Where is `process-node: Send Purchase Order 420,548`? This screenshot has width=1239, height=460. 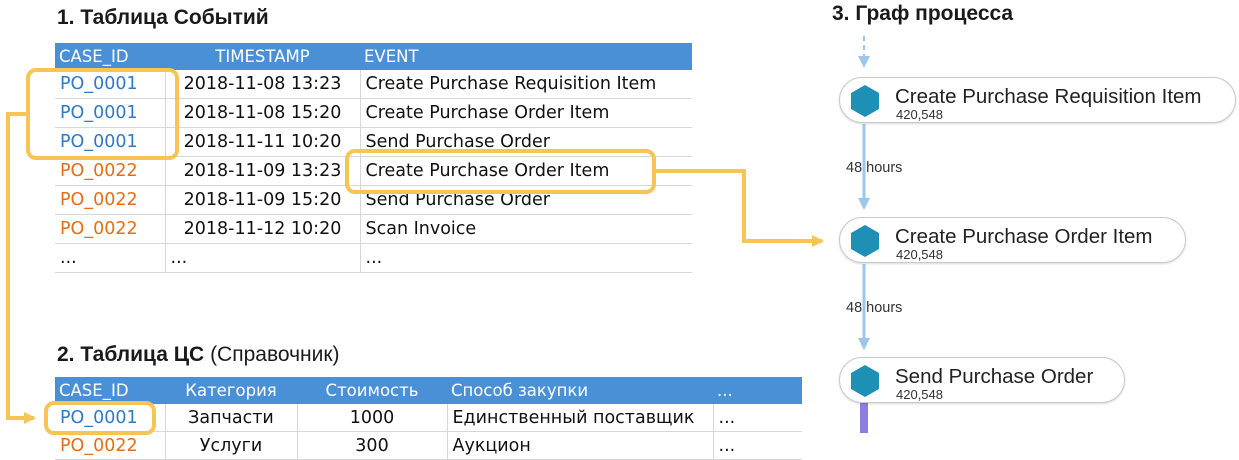 process-node: Send Purchase Order 420,548 is located at coordinates (982, 380).